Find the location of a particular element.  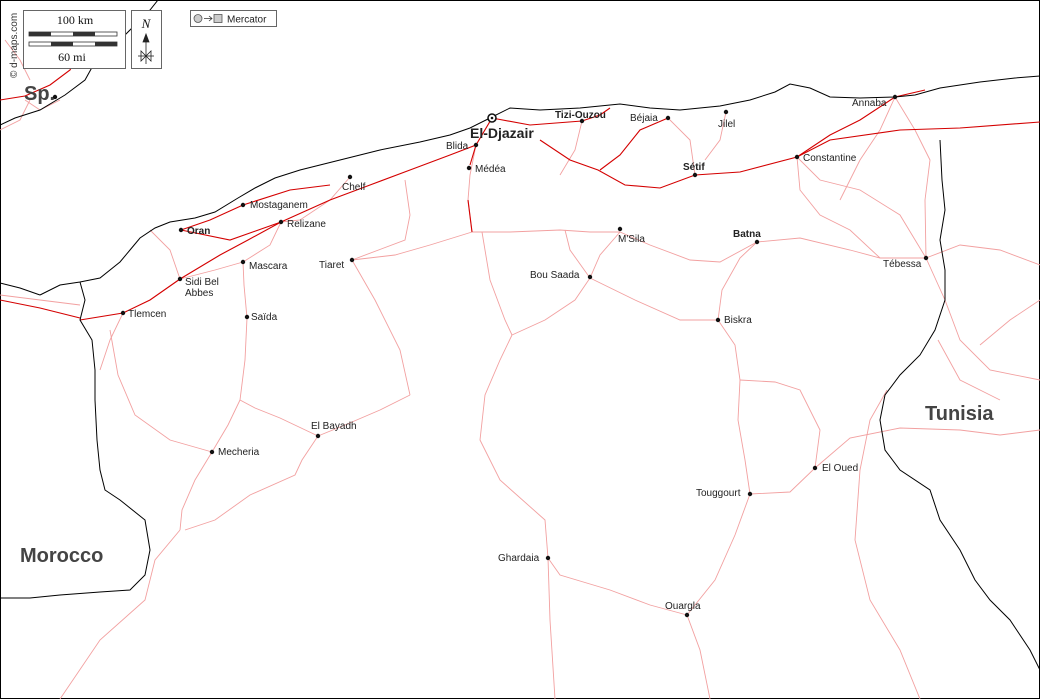

city-label-el-oued: El Oued is located at coordinates (840, 468).